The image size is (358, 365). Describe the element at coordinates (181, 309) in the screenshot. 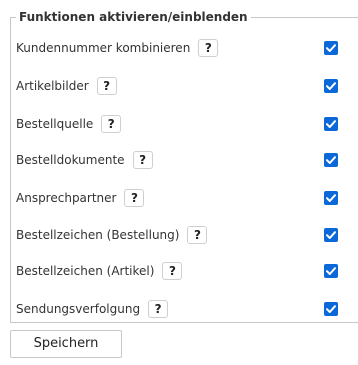

I see `option-row-sendungsverfolgung: Sendungsverfolgung ?` at that location.